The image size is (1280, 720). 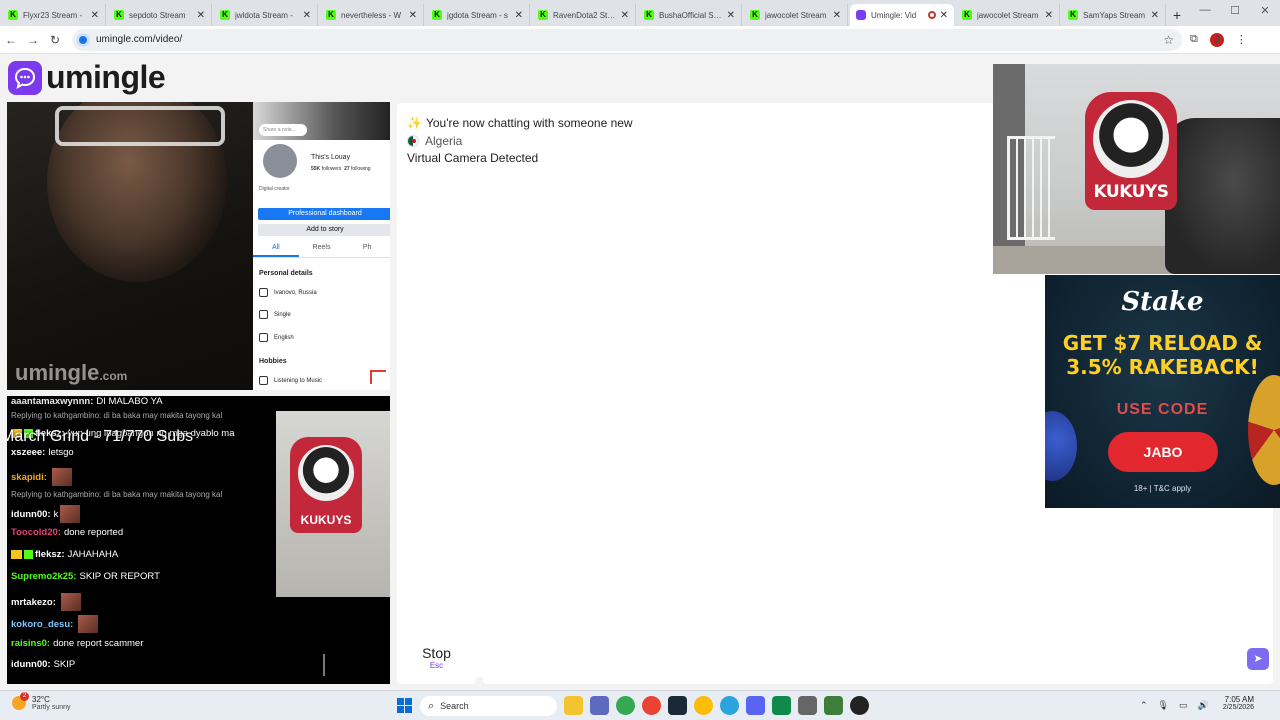 I want to click on sub-badge-icon, so click(x=28, y=554).